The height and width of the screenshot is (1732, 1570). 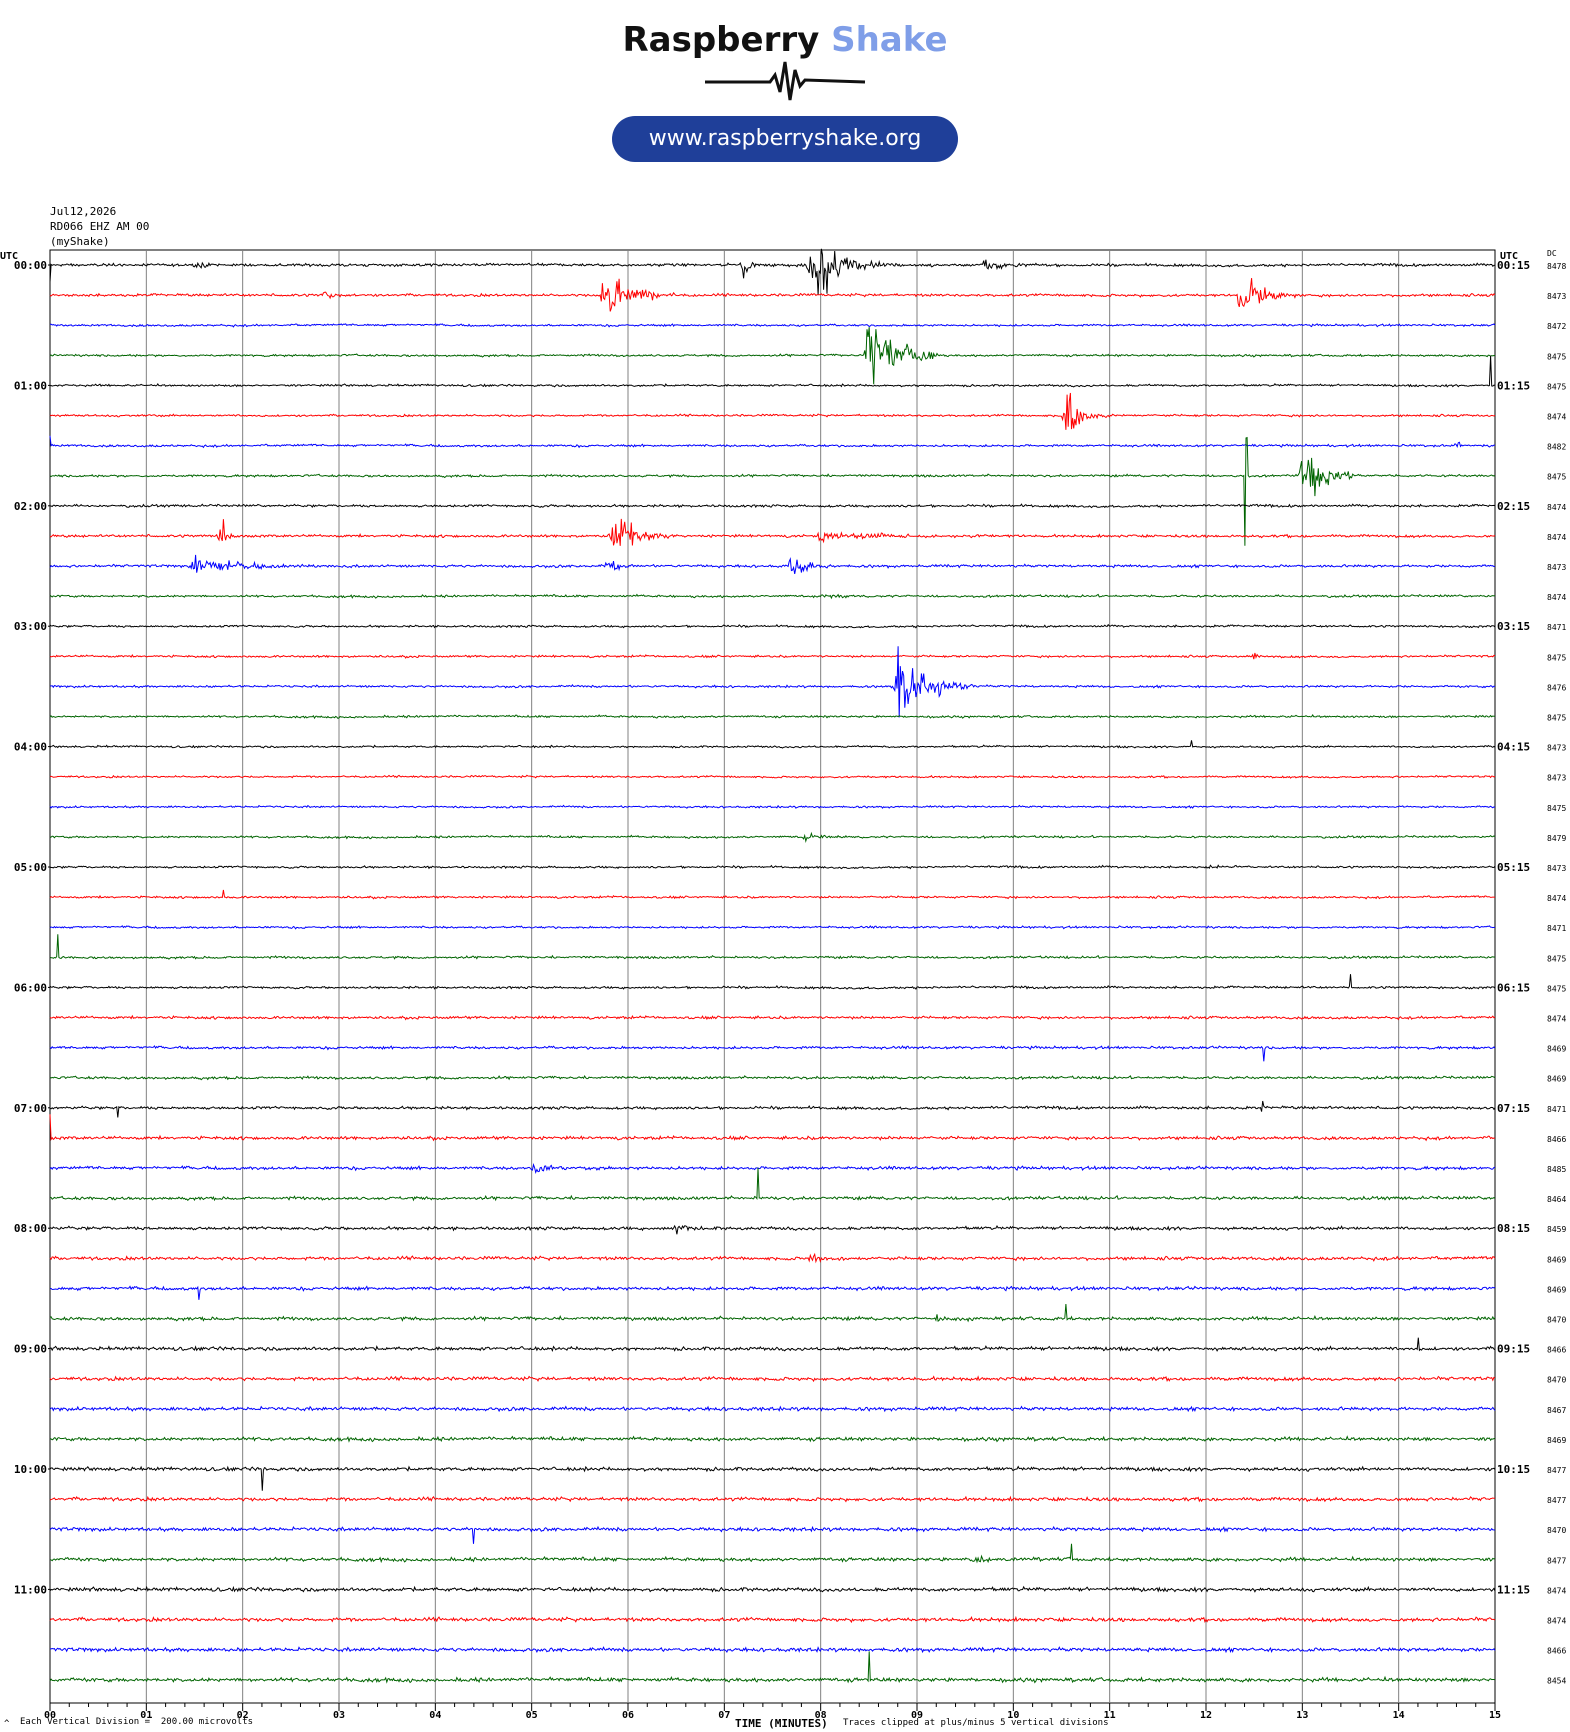 What do you see at coordinates (1513, 747) in the screenshot?
I see `hour-label-right: 04:15` at bounding box center [1513, 747].